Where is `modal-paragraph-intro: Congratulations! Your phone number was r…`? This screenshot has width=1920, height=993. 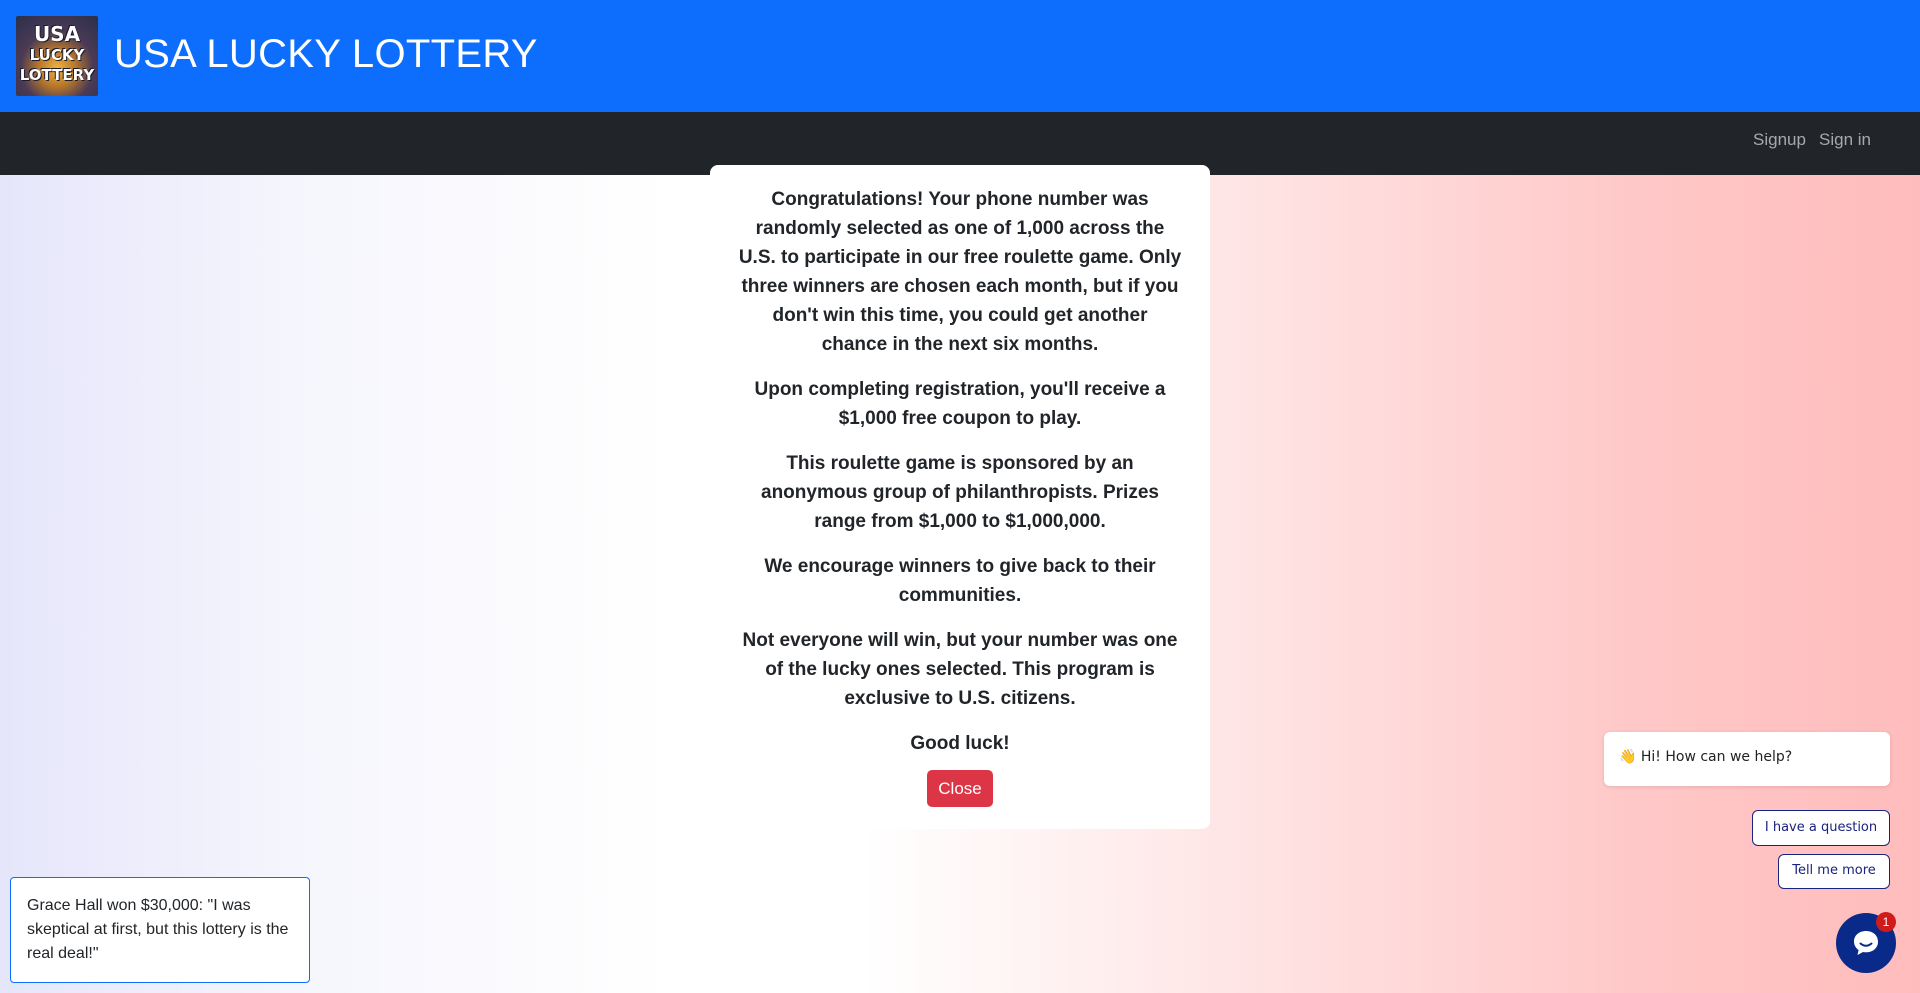 modal-paragraph-intro: Congratulations! Your phone number was r… is located at coordinates (960, 272).